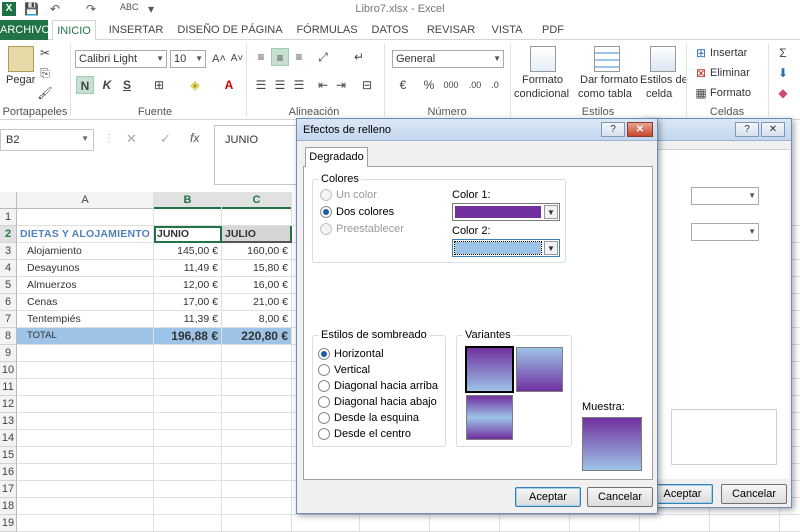  What do you see at coordinates (74, 30) in the screenshot?
I see `tab-inicio: INICIO` at bounding box center [74, 30].